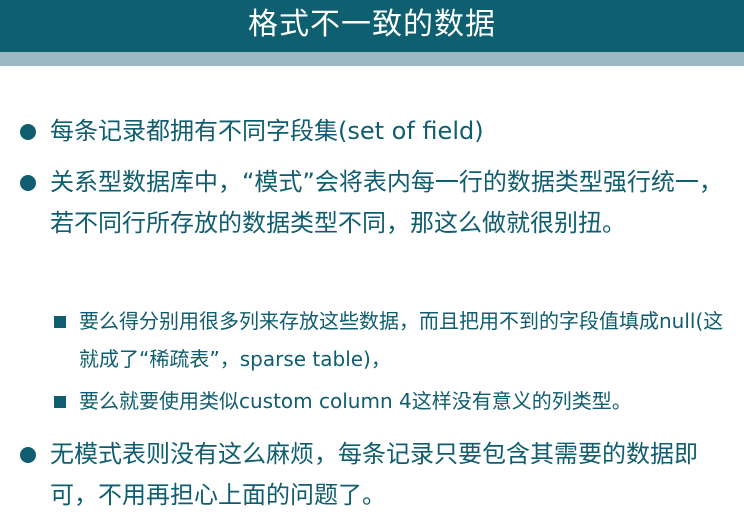 The height and width of the screenshot is (516, 744). What do you see at coordinates (355, 401) in the screenshot?
I see `sub-bullet-text-2: 要么就要使用类似custom column 4这样没有意义的列类型。` at bounding box center [355, 401].